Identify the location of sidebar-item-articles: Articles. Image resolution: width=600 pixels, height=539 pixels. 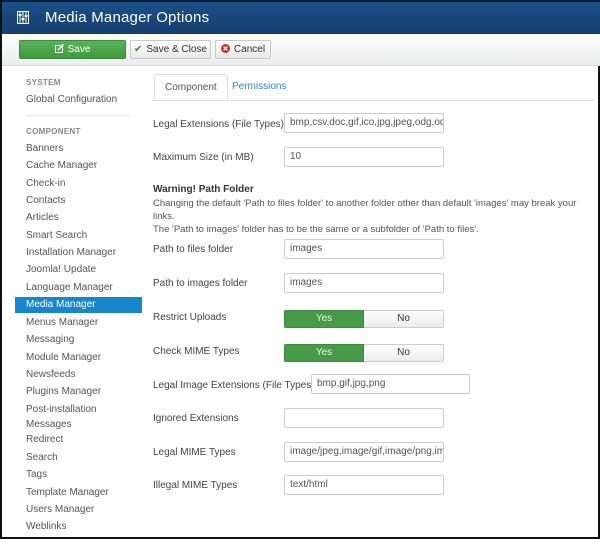
(78, 218).